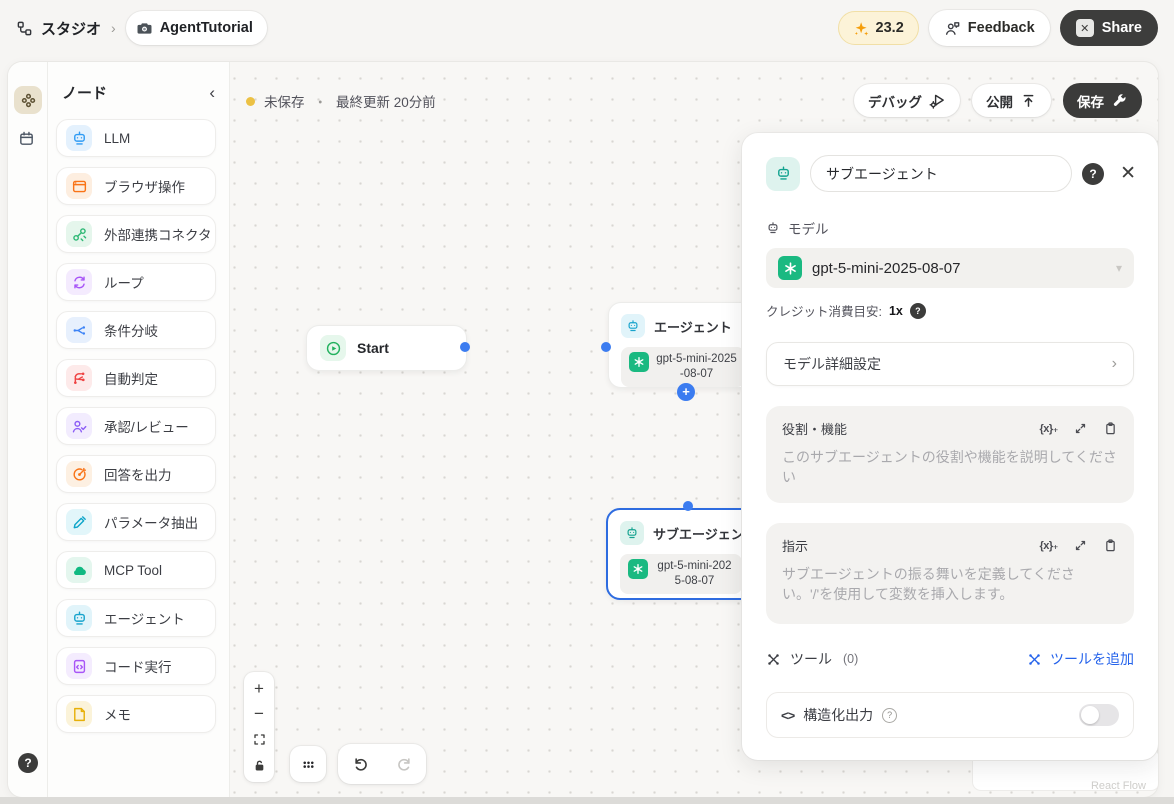 The image size is (1174, 804). I want to click on tools-label: ツール, so click(811, 659).